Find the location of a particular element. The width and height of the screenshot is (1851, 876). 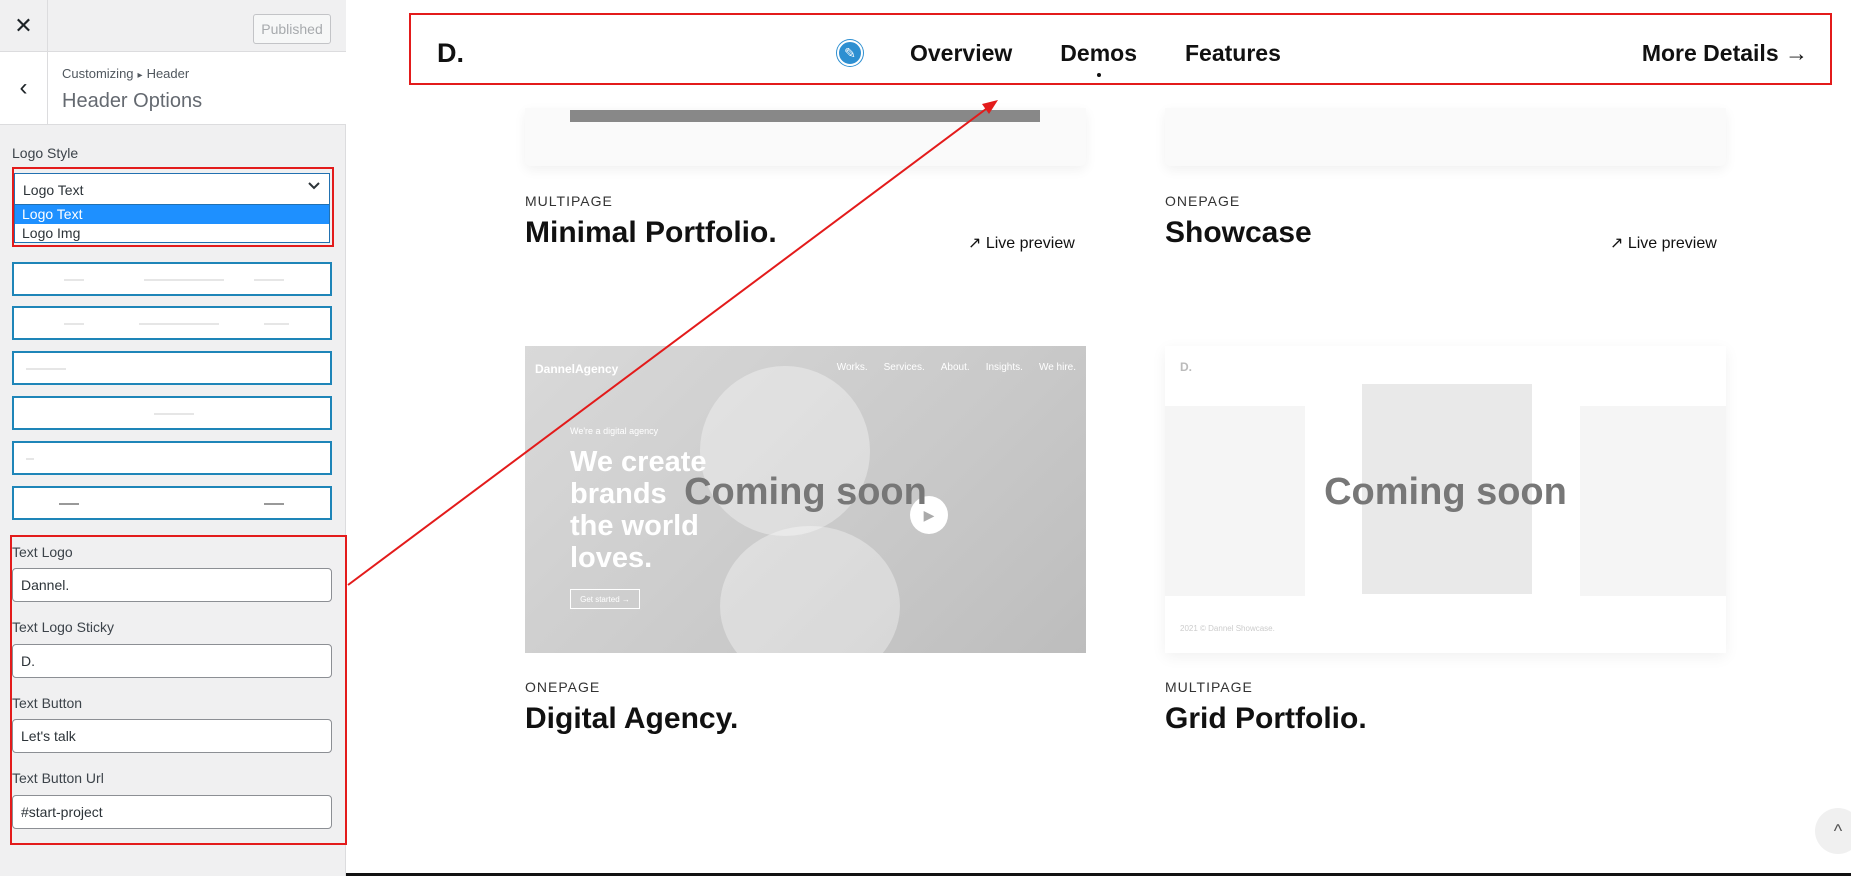

agency-logo: DannelAgency is located at coordinates (577, 369).